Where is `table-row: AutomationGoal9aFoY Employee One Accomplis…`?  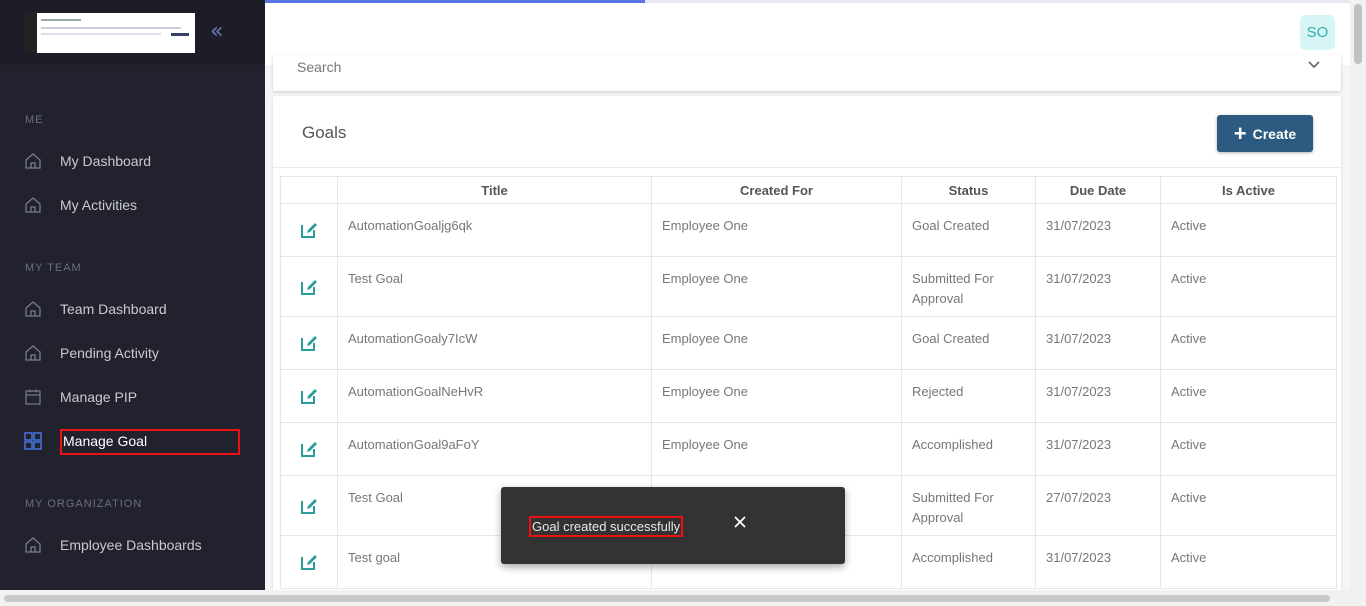 table-row: AutomationGoal9aFoY Employee One Accomplis… is located at coordinates (808, 449).